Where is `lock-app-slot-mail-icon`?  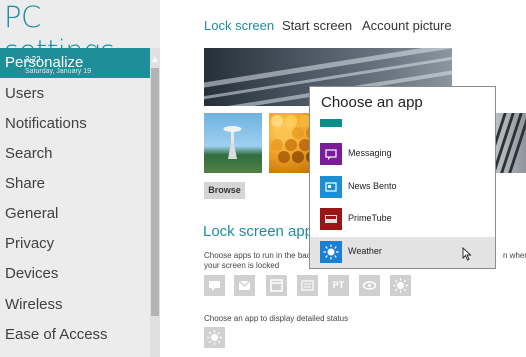
lock-app-slot-mail-icon is located at coordinates (244, 285).